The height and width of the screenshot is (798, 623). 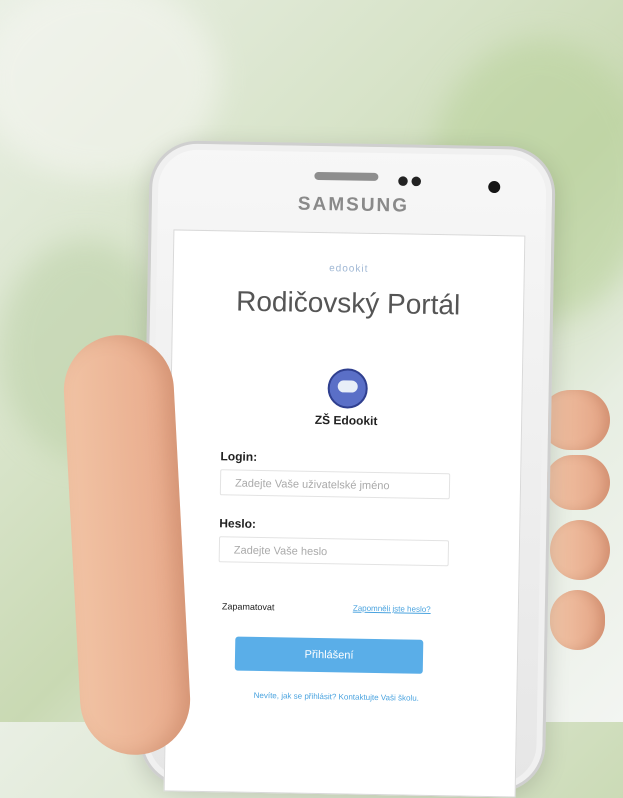 I want to click on phone-brand: SAMSUNG, so click(x=353, y=205).